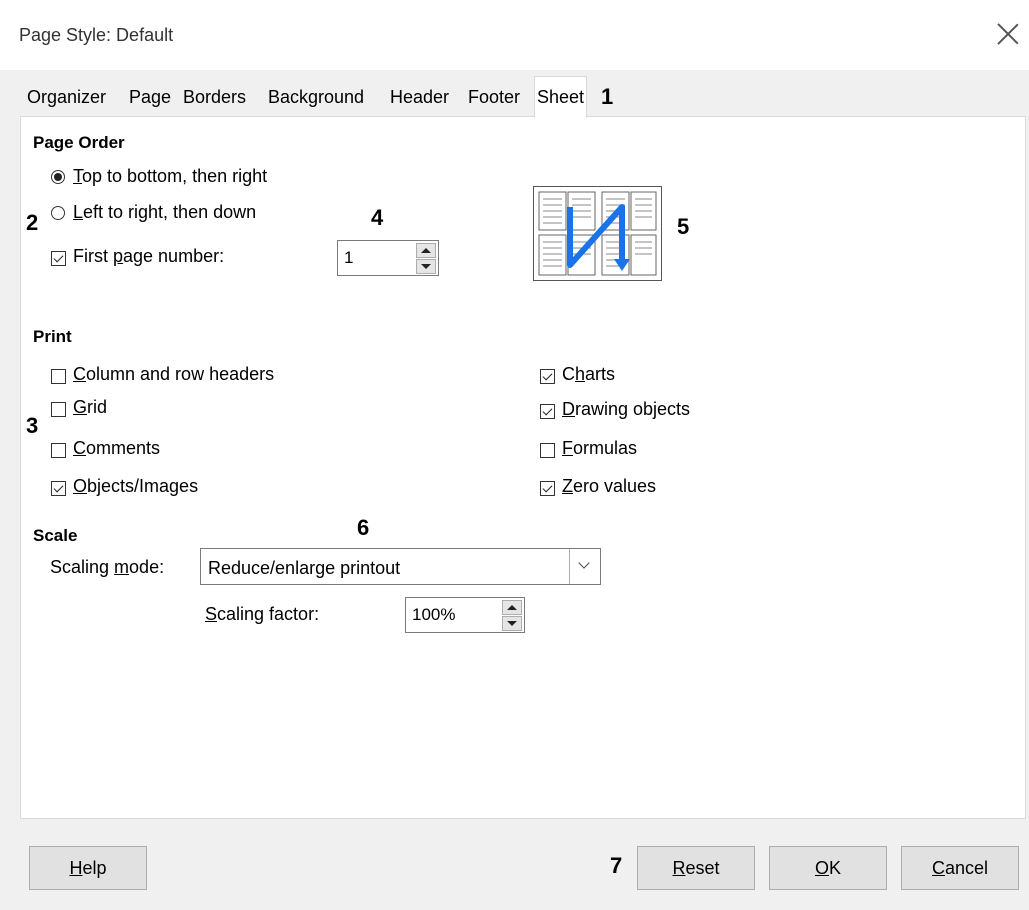  What do you see at coordinates (683, 226) in the screenshot?
I see `callout-5: 5` at bounding box center [683, 226].